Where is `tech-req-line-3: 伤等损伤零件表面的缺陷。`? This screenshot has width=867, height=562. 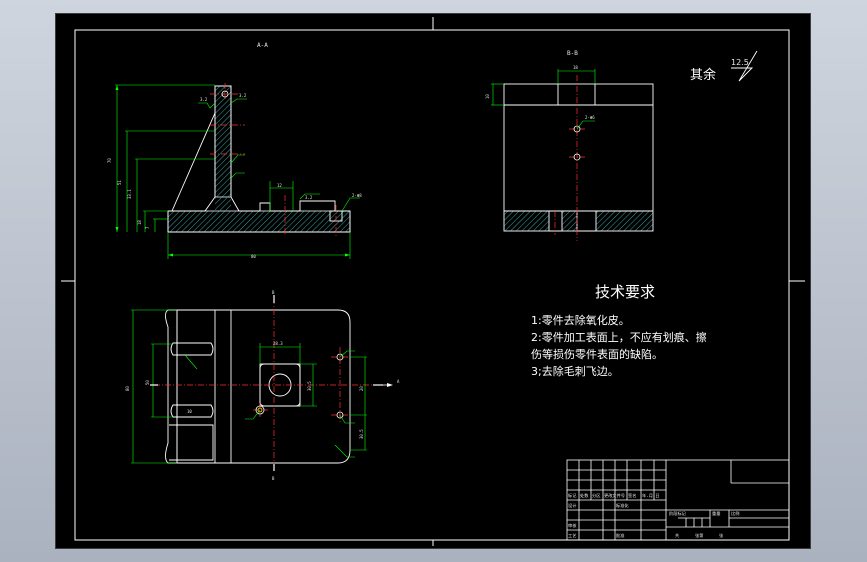 tech-req-line-3: 伤等损伤零件表面的缺陷。 is located at coordinates (597, 354).